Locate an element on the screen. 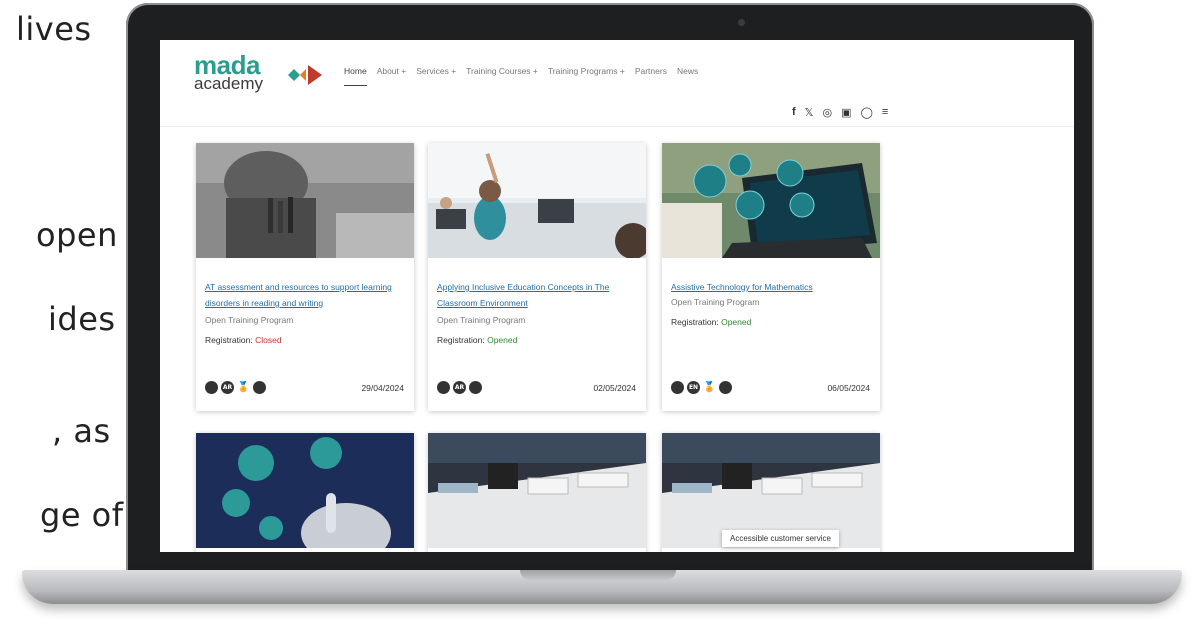 This screenshot has height=632, width=1196. card-registration: Registration: Closed is located at coordinates (243, 340).